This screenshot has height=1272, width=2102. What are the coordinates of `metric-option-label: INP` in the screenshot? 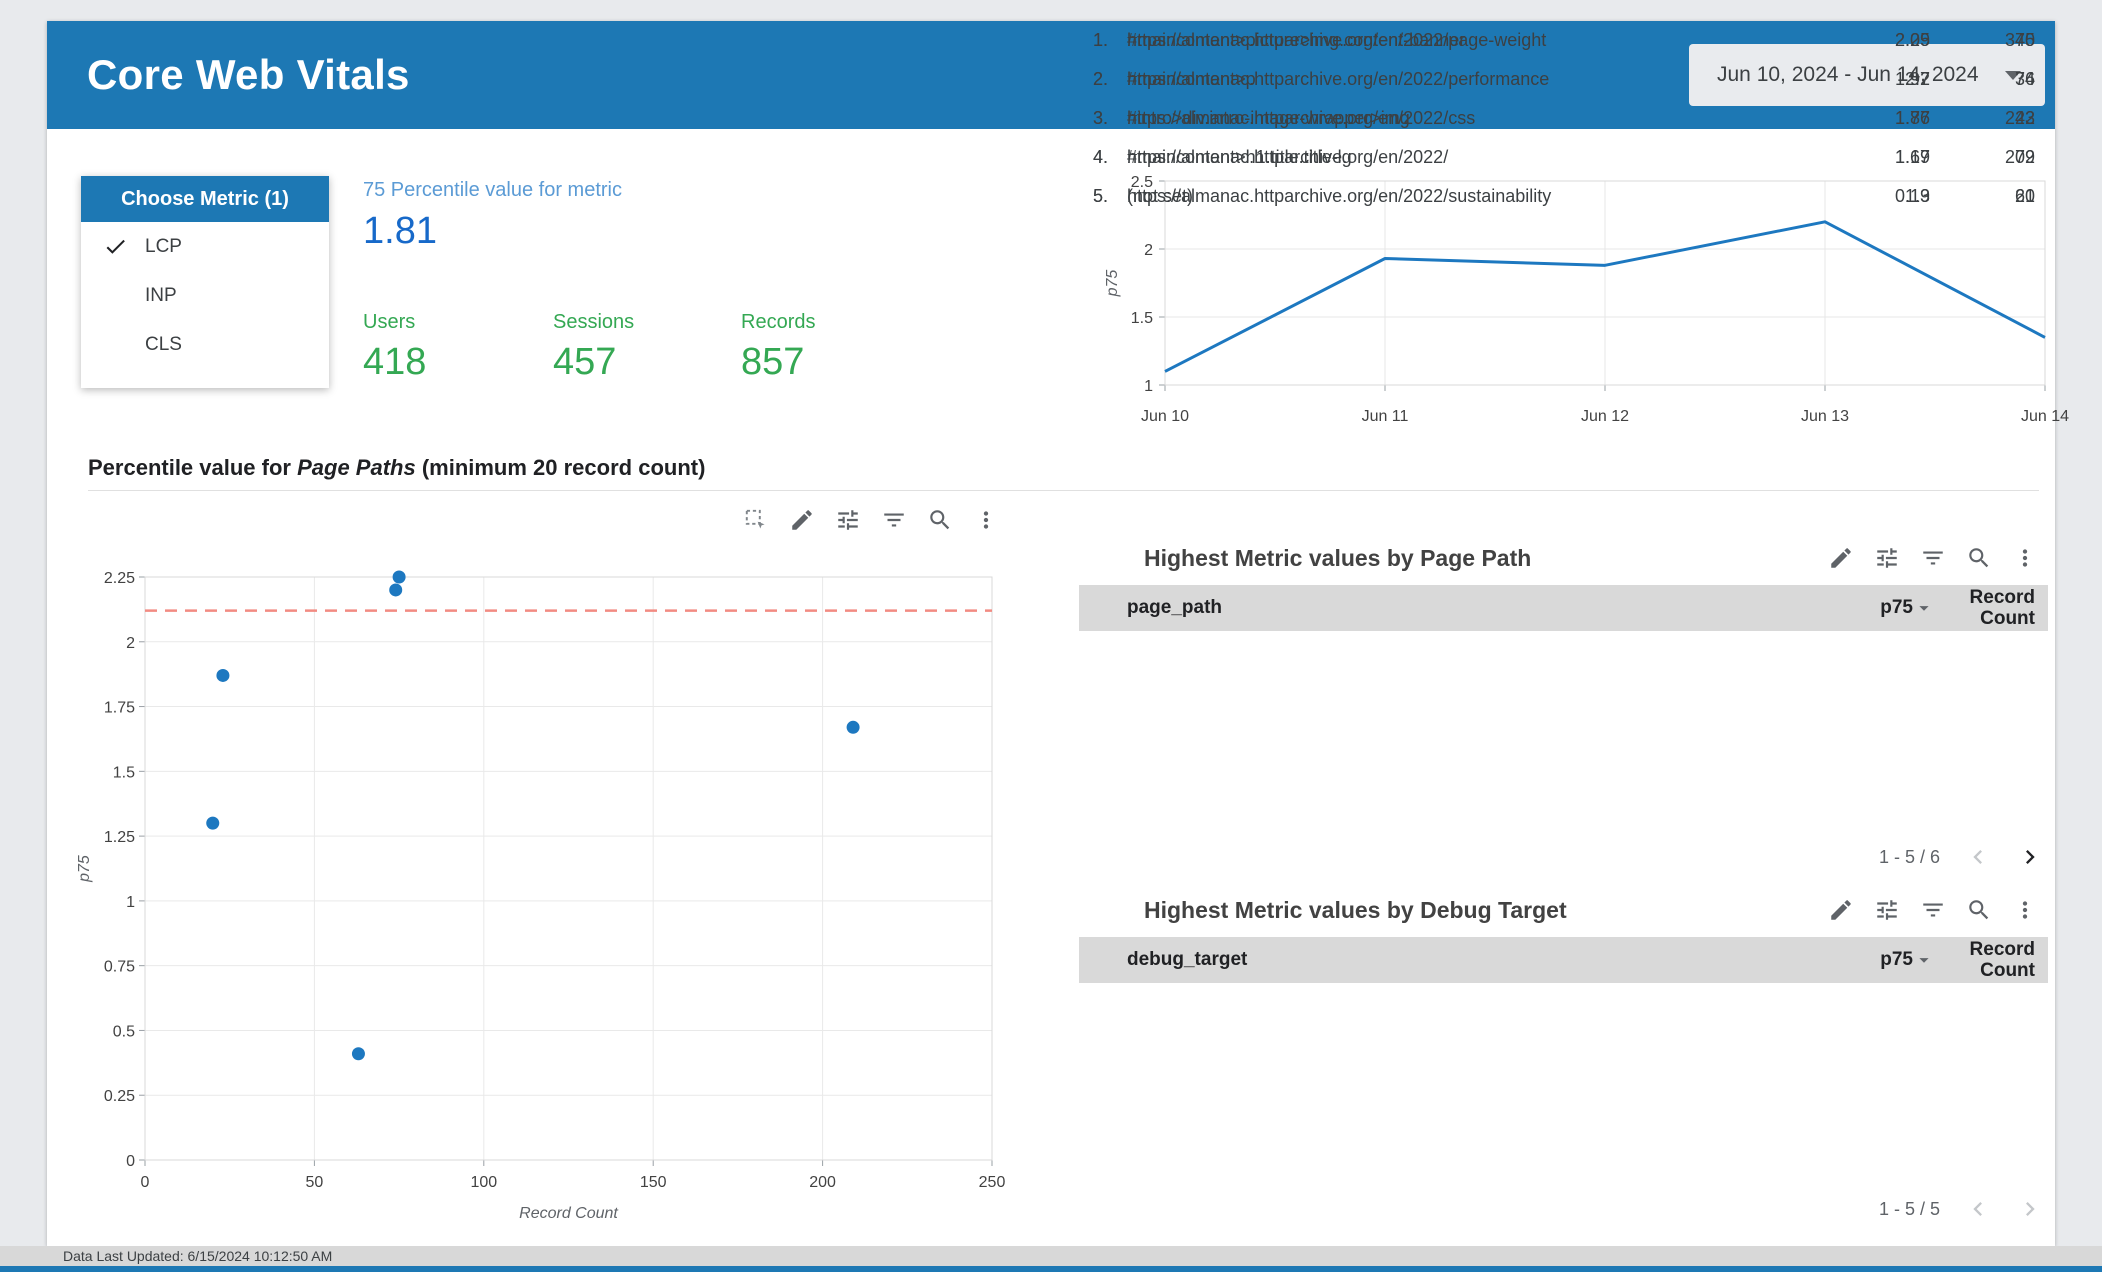 It's located at (161, 295).